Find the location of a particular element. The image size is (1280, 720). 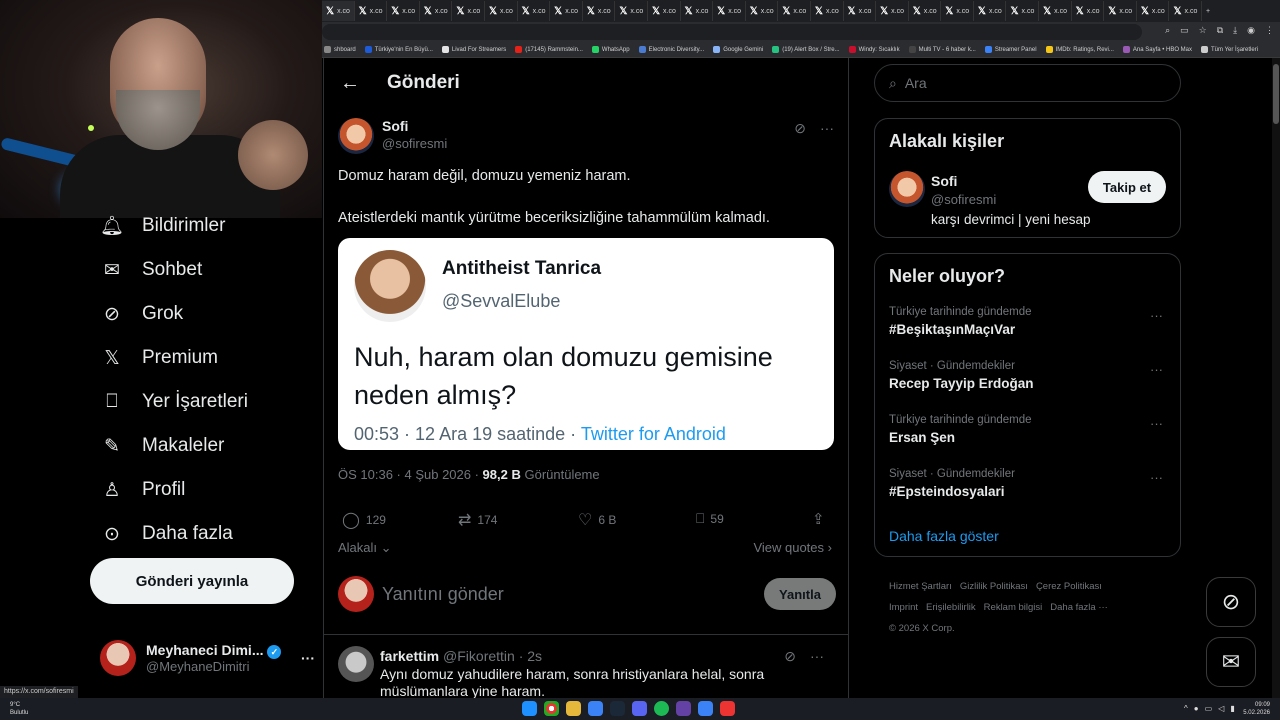

nav-item-sohbet: ✉ Sohbet is located at coordinates (210, 270).